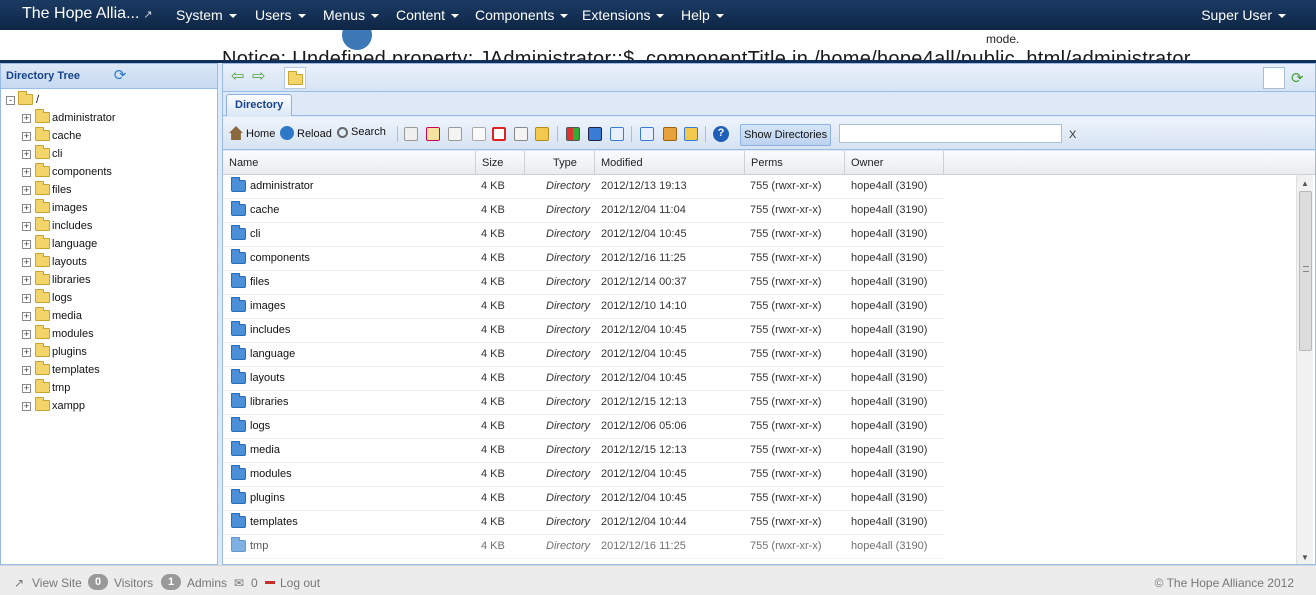  Describe the element at coordinates (280, 15) in the screenshot. I see `menu-users: Users` at that location.